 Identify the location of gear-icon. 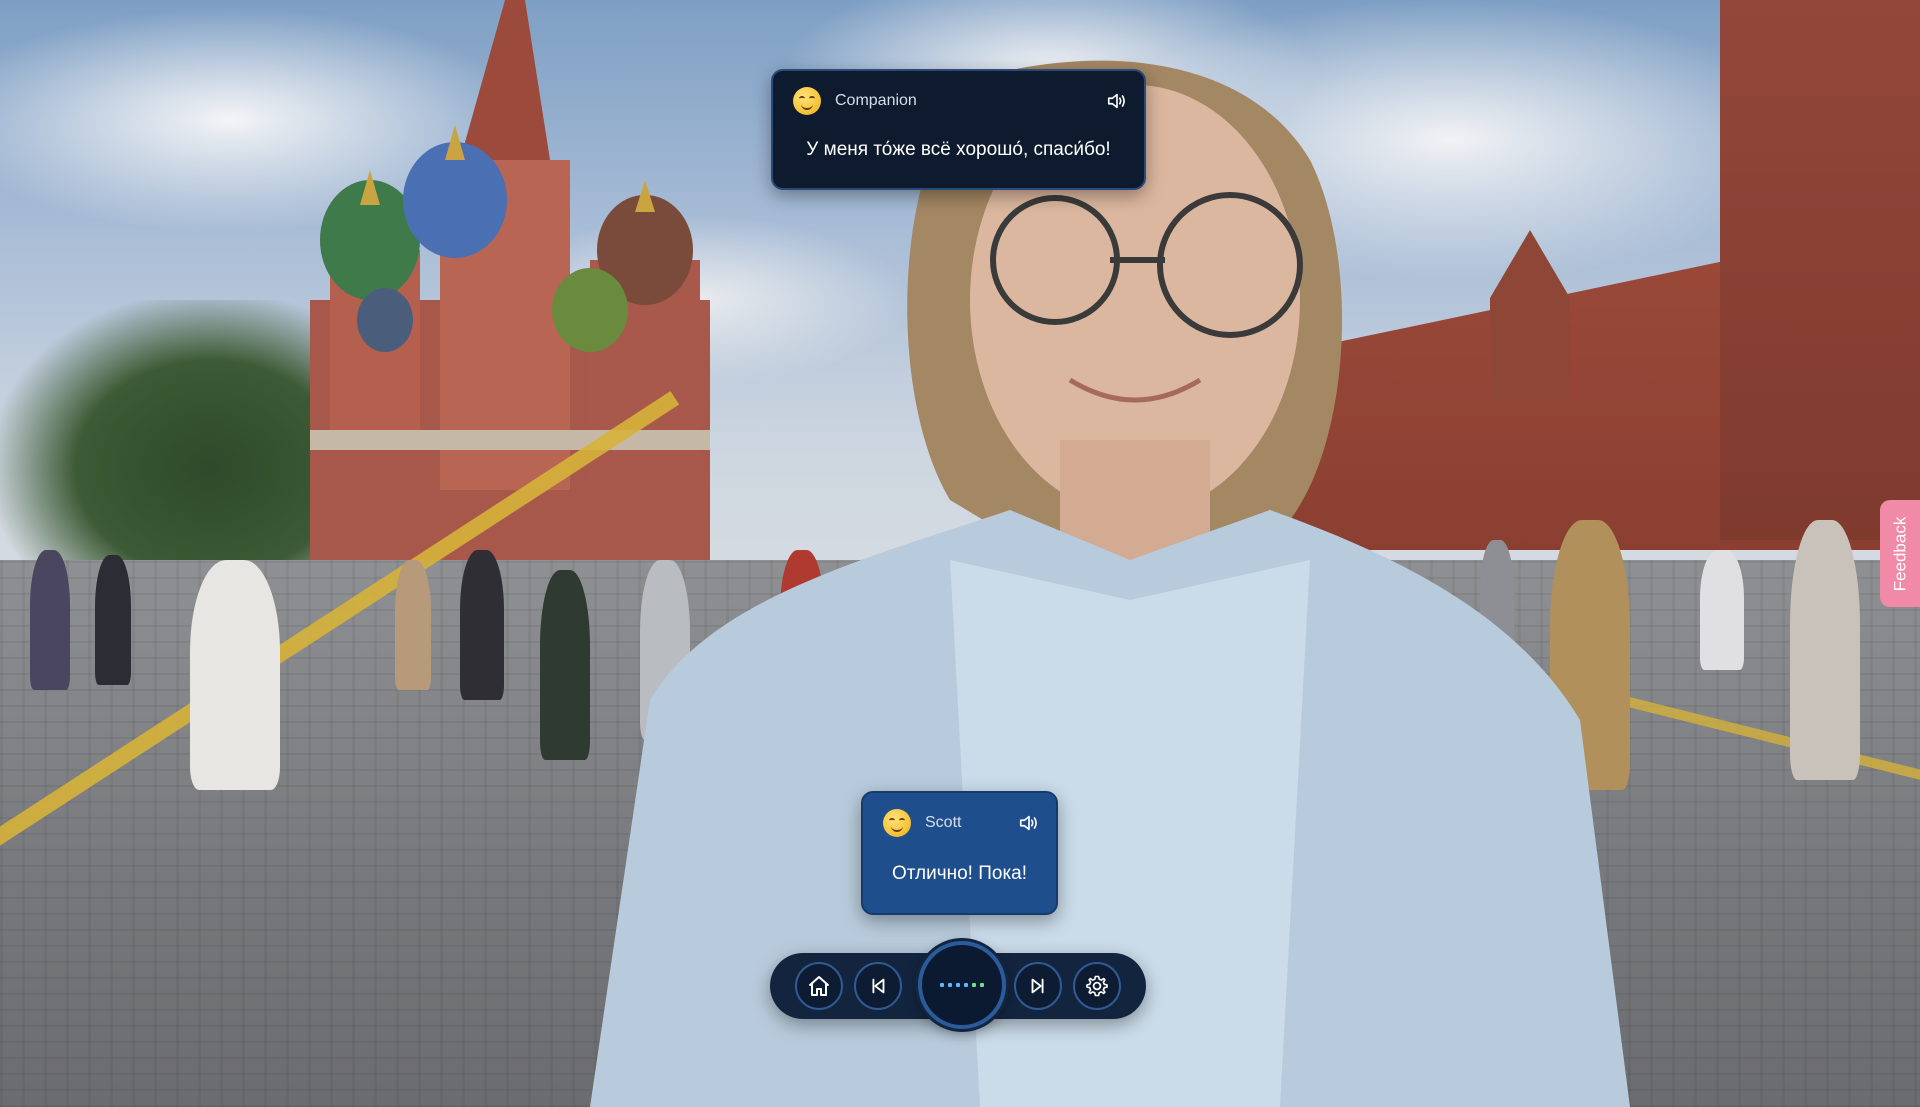
(1097, 986).